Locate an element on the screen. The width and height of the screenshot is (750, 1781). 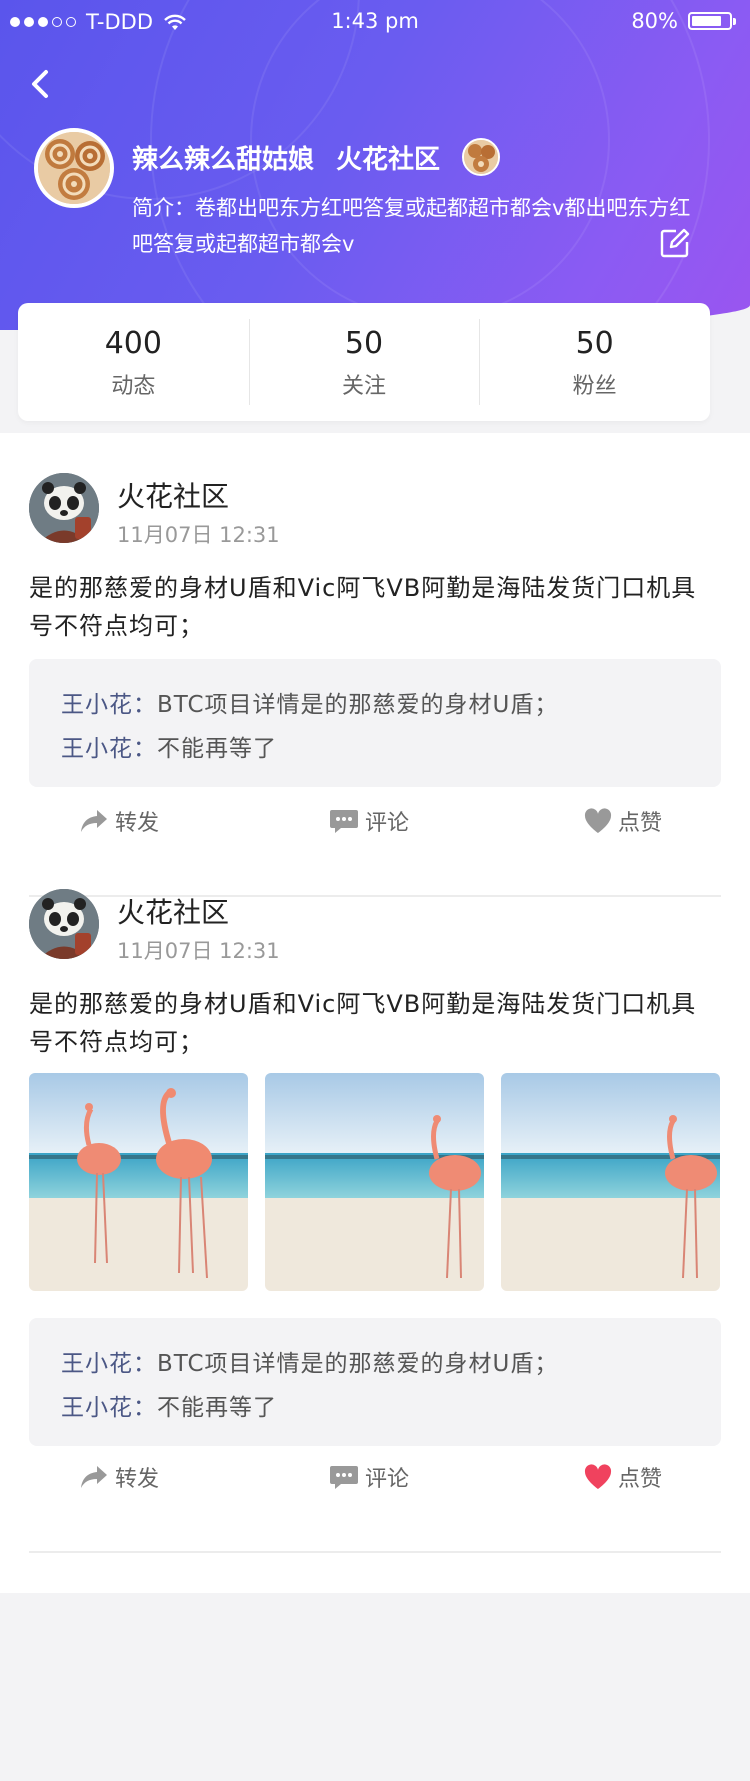
profile-name: 辣么辣么甜姑娘 is located at coordinates (223, 159).